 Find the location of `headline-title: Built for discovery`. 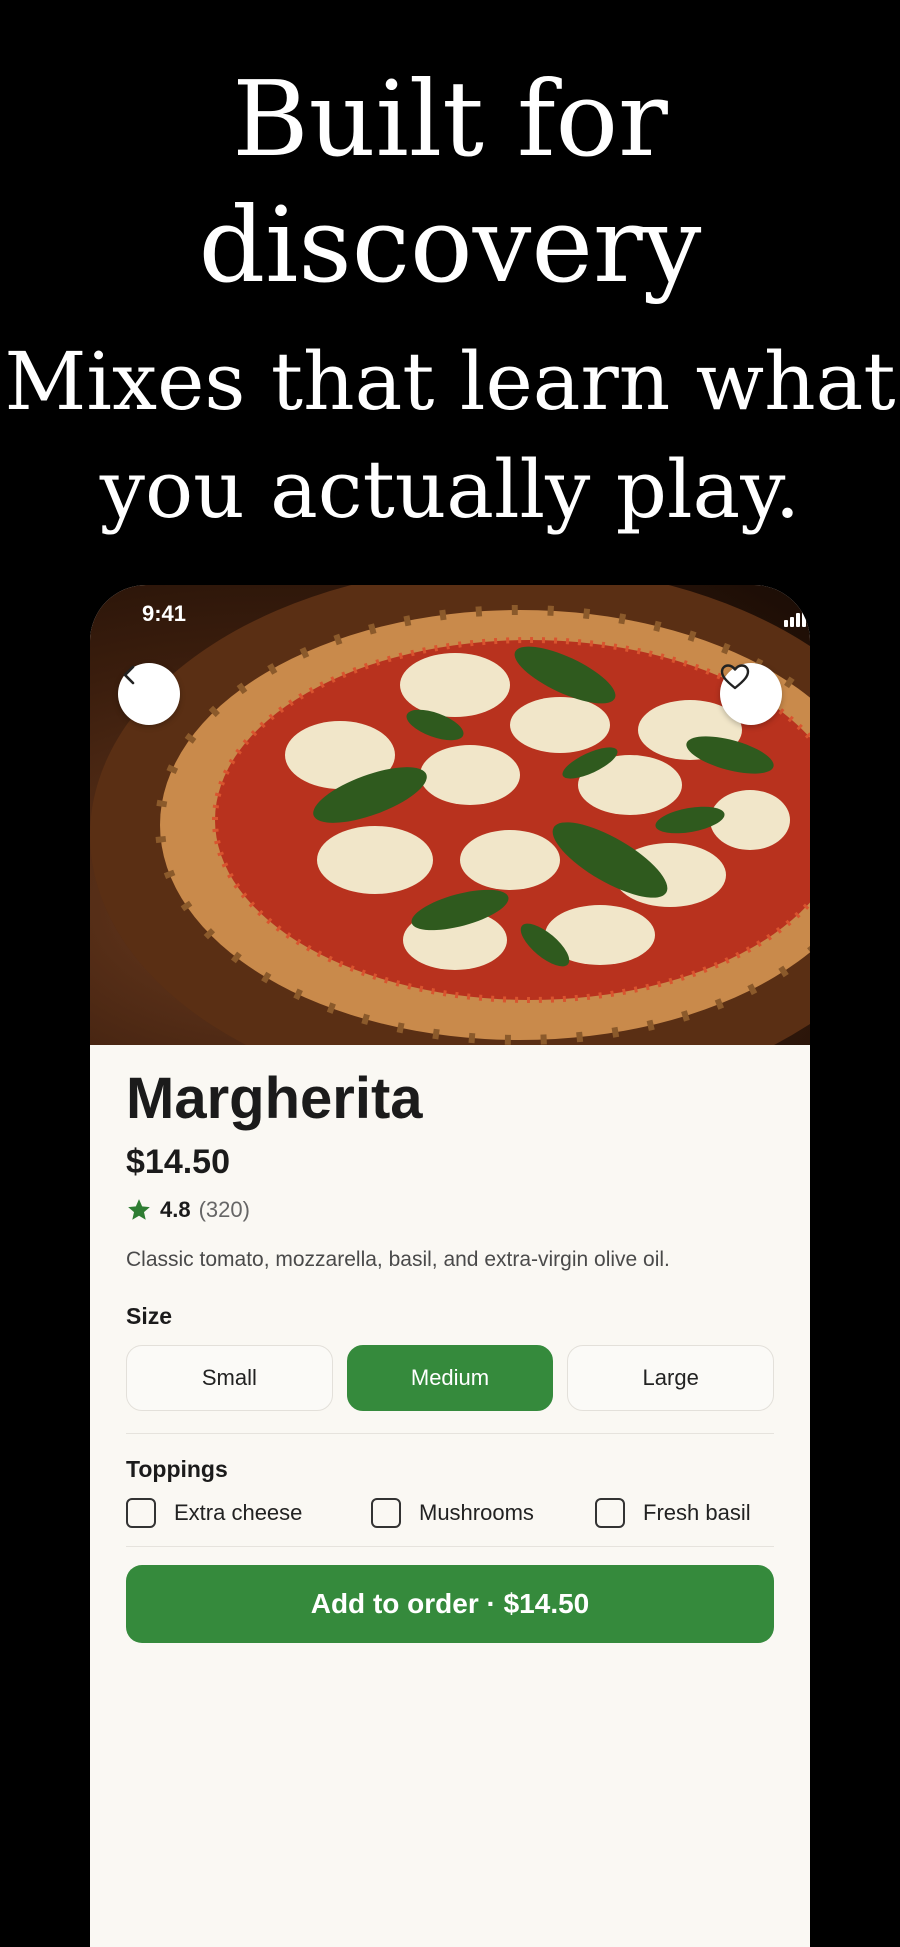

headline-title: Built for discovery is located at coordinates (450, 182).